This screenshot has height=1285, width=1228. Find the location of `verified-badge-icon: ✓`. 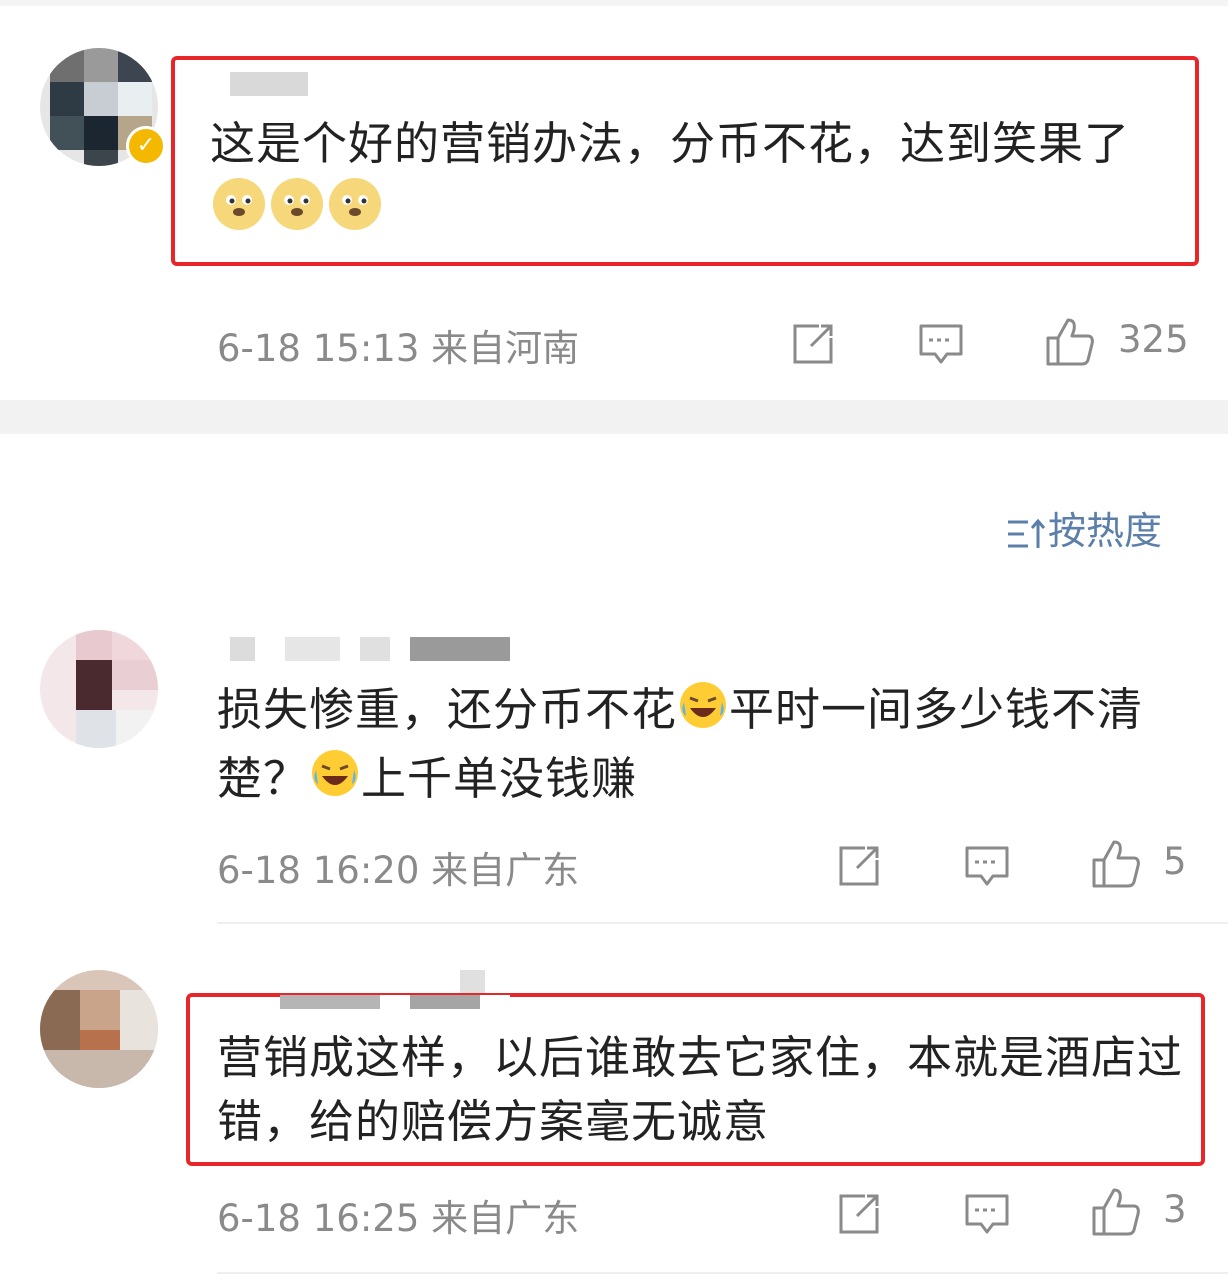

verified-badge-icon: ✓ is located at coordinates (146, 146).